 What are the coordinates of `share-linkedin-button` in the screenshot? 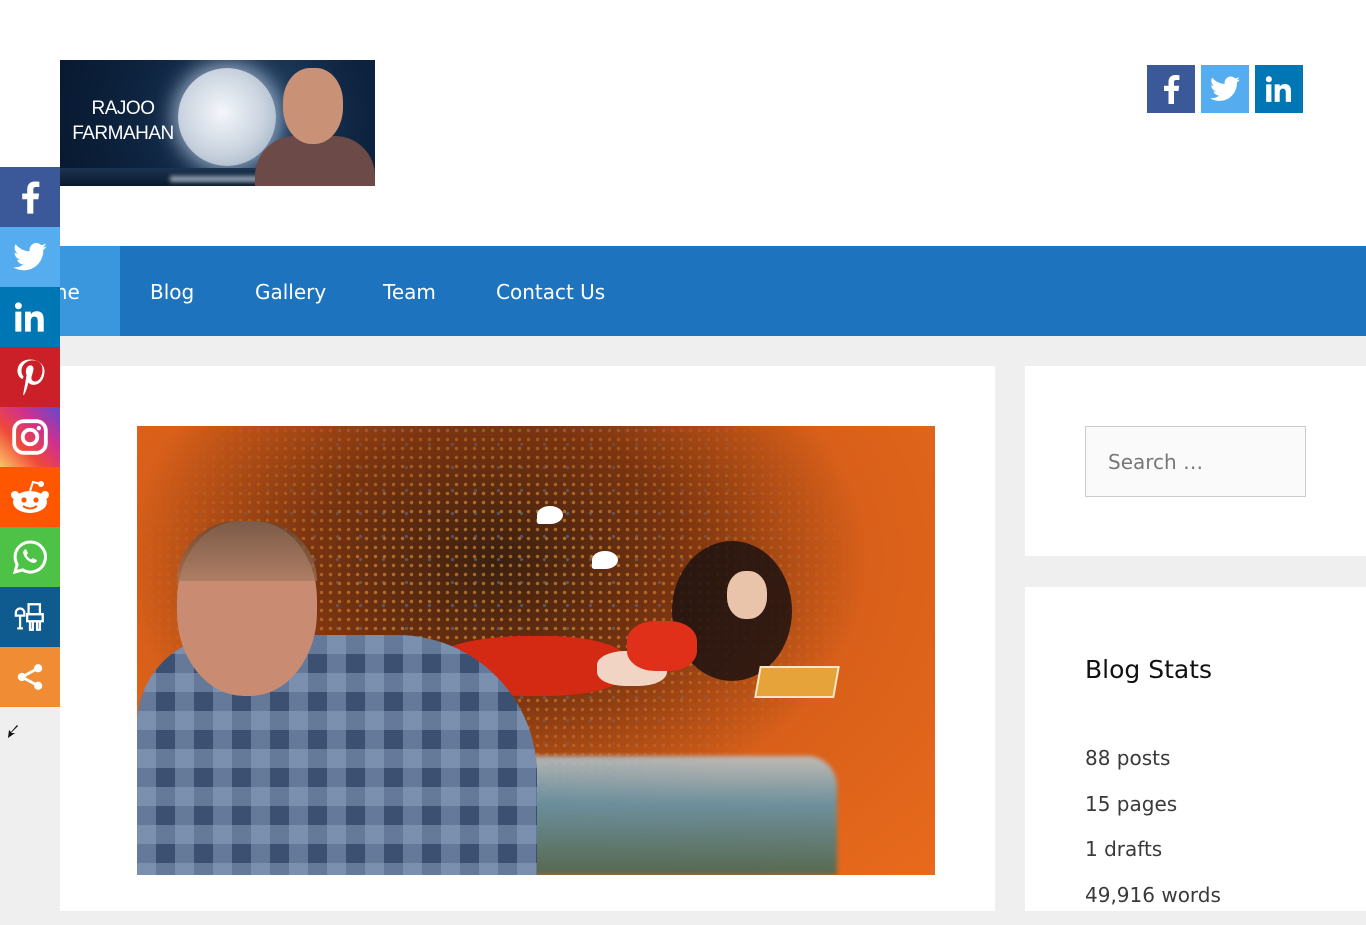 It's located at (30, 317).